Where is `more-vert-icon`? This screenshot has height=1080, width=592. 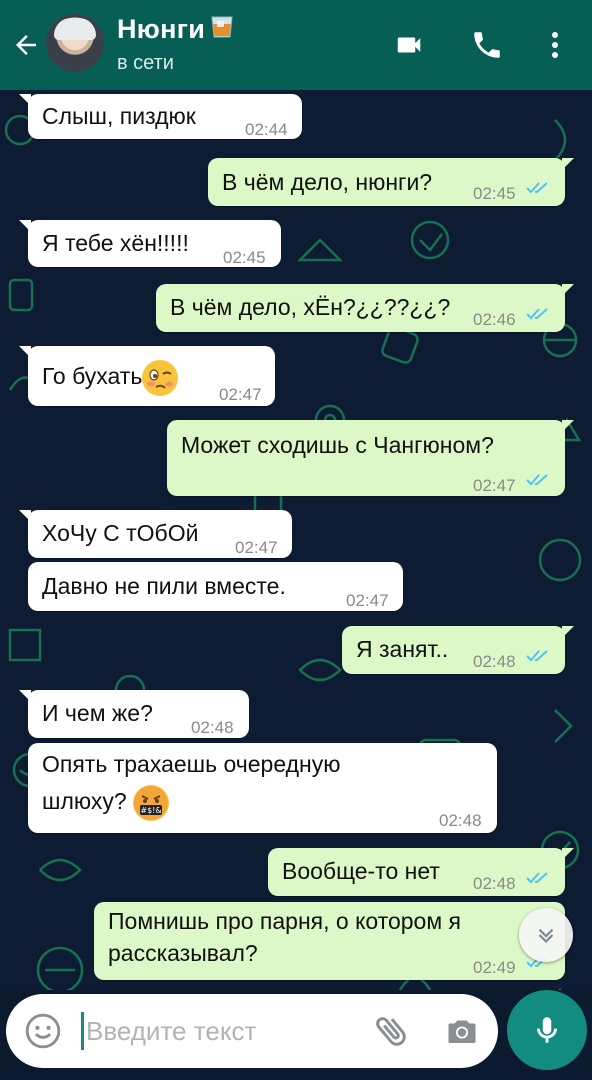 more-vert-icon is located at coordinates (555, 45).